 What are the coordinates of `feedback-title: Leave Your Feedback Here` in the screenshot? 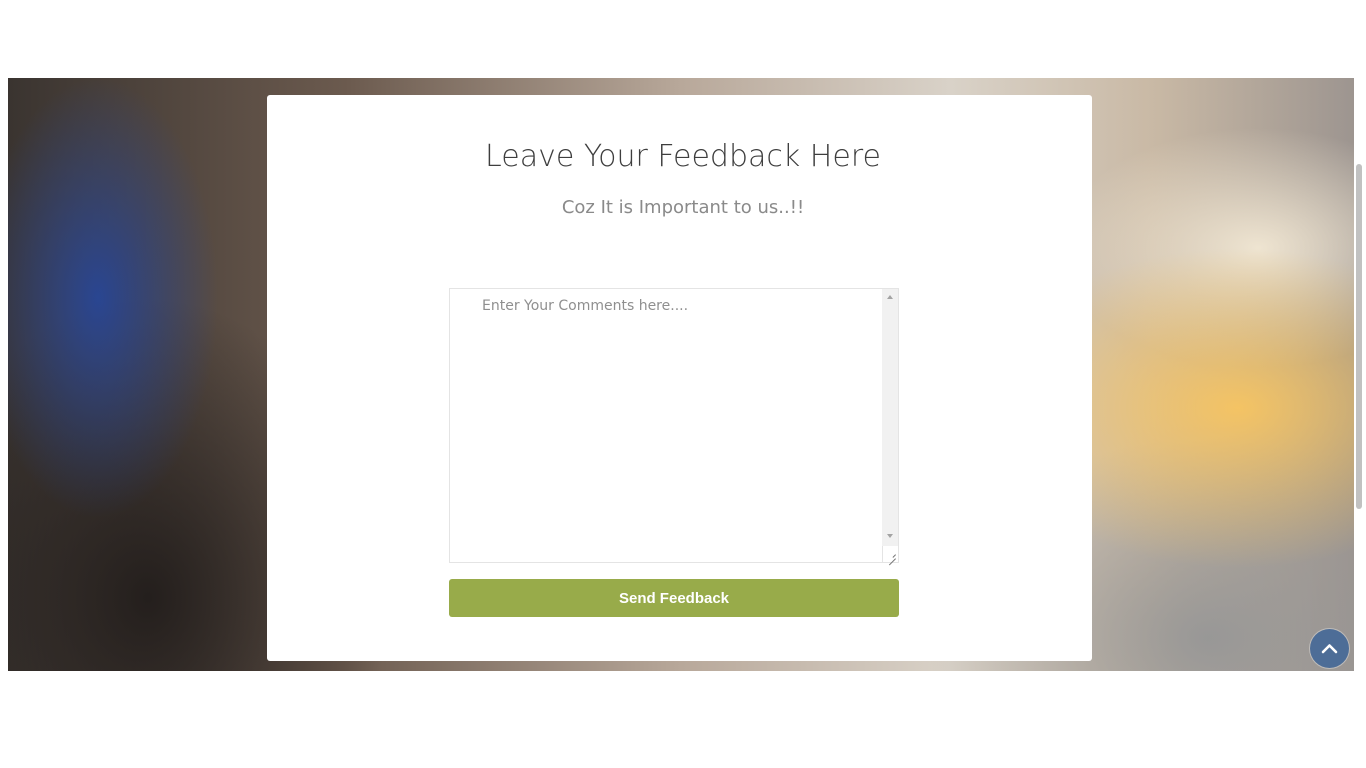 It's located at (683, 156).